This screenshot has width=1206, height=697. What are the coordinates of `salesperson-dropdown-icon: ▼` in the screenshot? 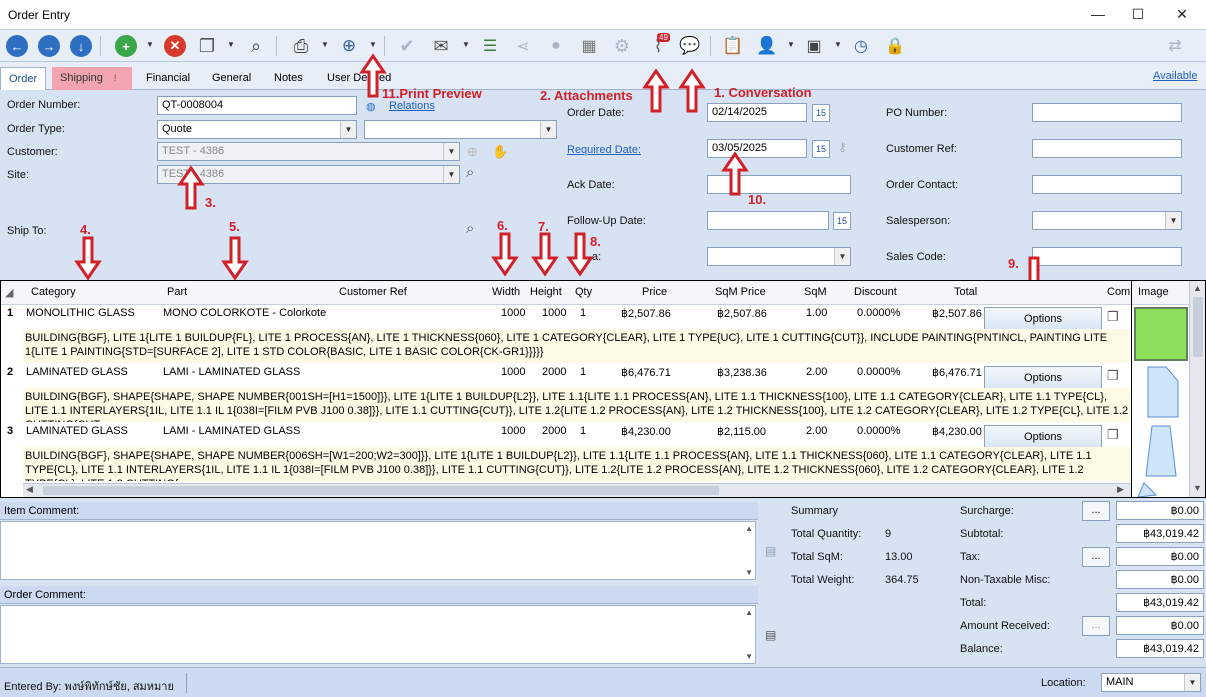 It's located at (791, 44).